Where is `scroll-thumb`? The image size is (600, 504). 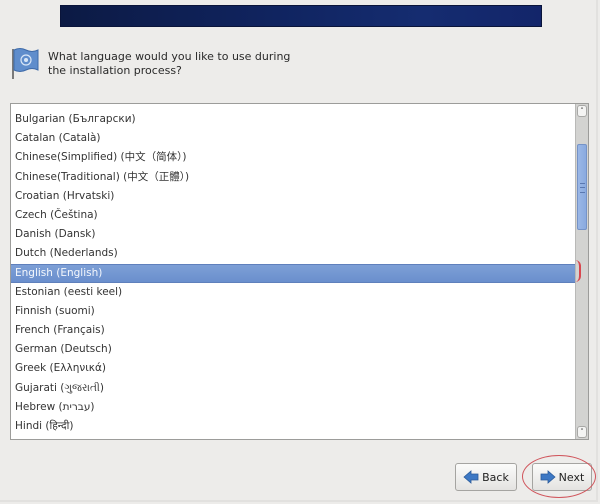 scroll-thumb is located at coordinates (582, 187).